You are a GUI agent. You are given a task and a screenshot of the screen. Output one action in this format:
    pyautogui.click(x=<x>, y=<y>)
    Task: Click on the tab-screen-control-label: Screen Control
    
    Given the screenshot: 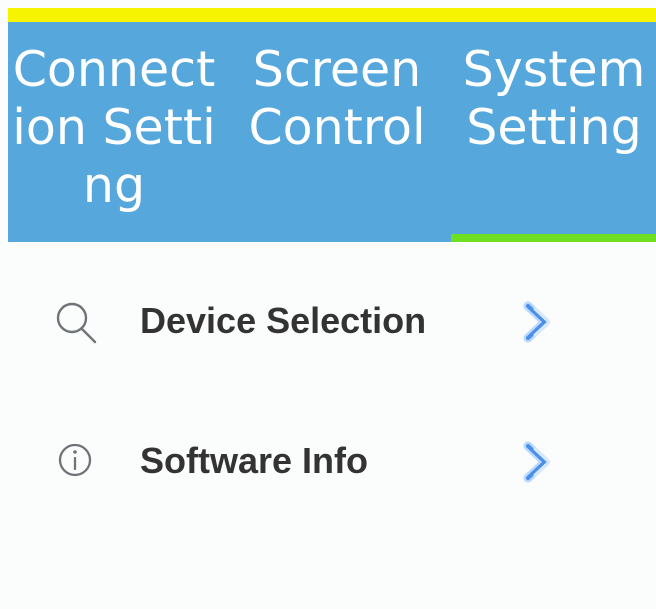 What is the action you would take?
    pyautogui.click(x=337, y=98)
    